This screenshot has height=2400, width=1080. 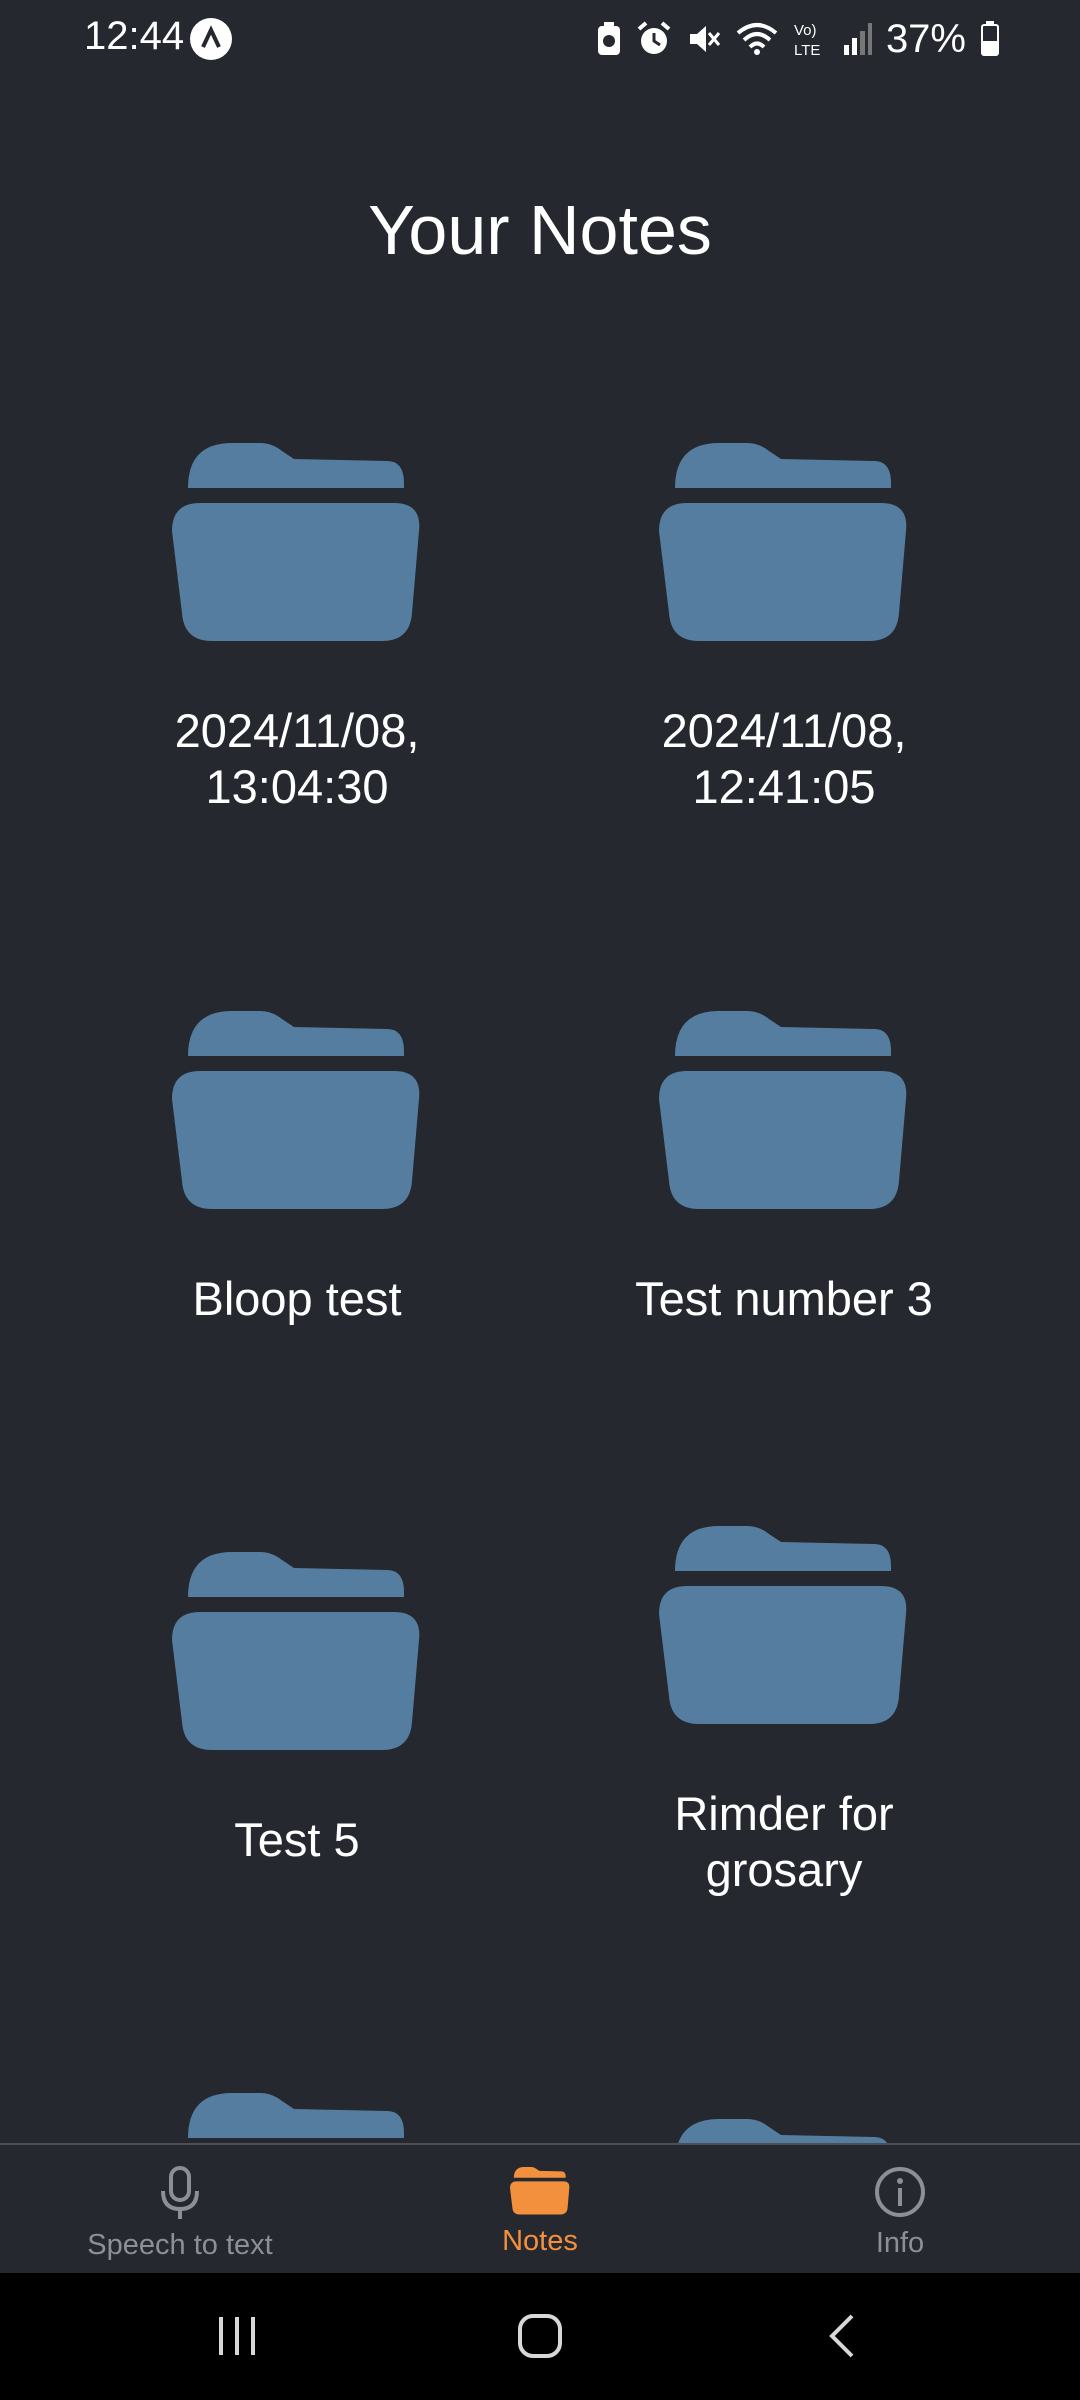 I want to click on recent-apps-icon, so click(x=237, y=2336).